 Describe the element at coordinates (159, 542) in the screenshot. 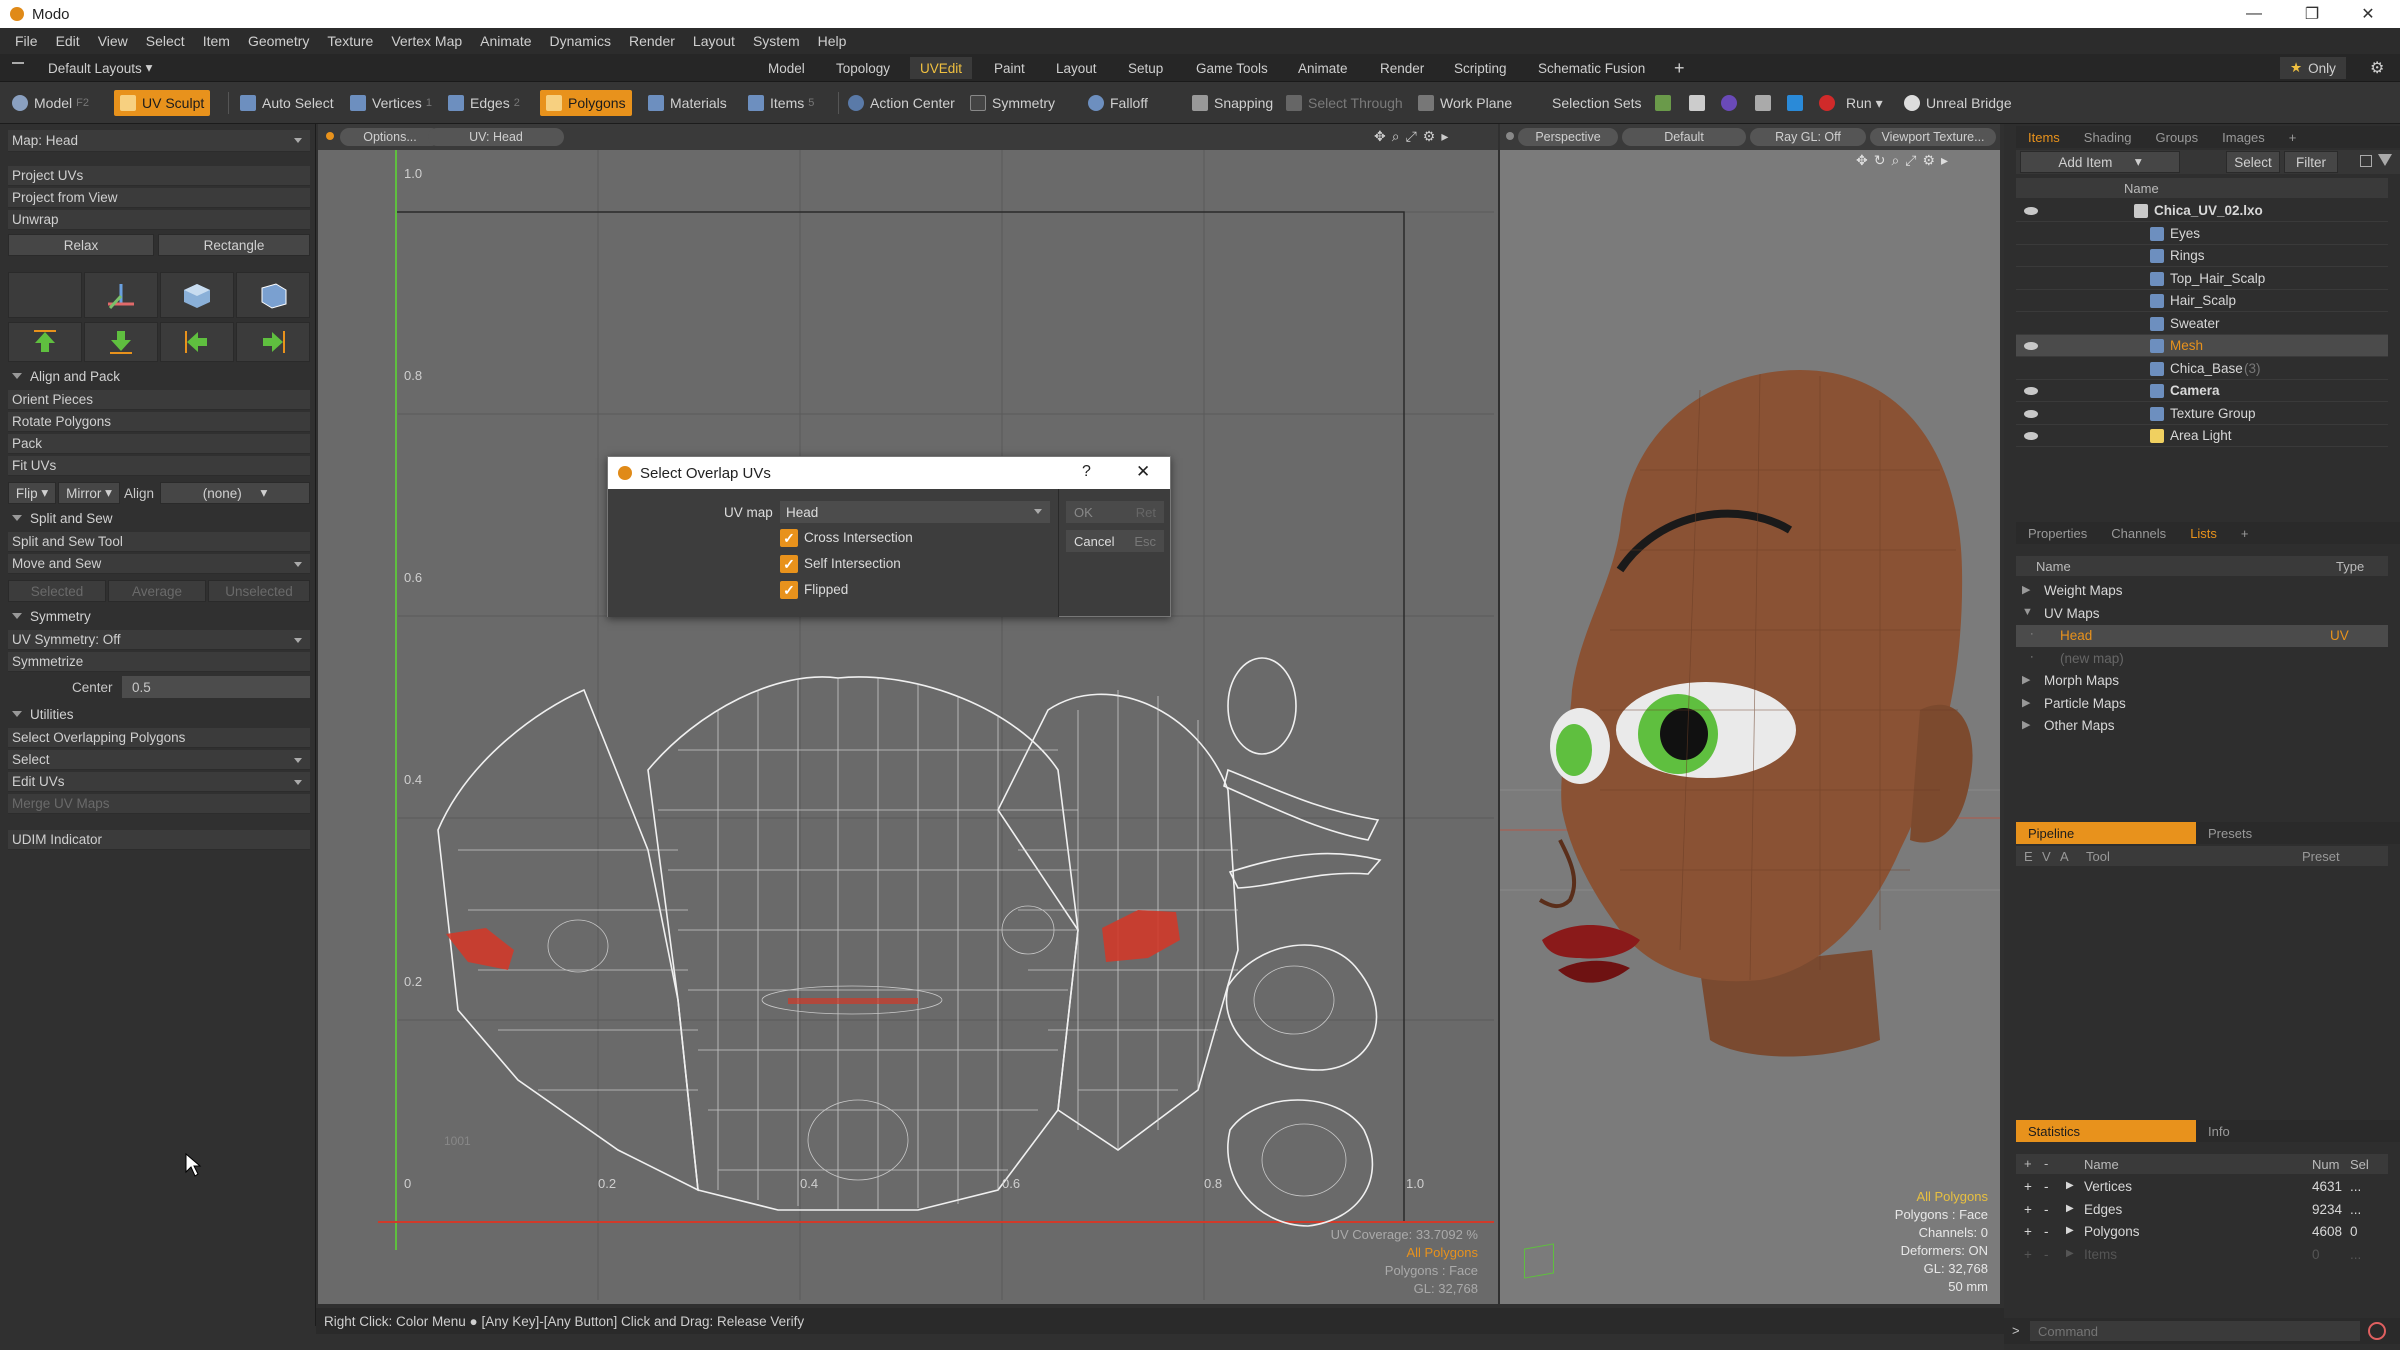

I see `split-and-sew-tool-button: Split and Sew Tool` at that location.